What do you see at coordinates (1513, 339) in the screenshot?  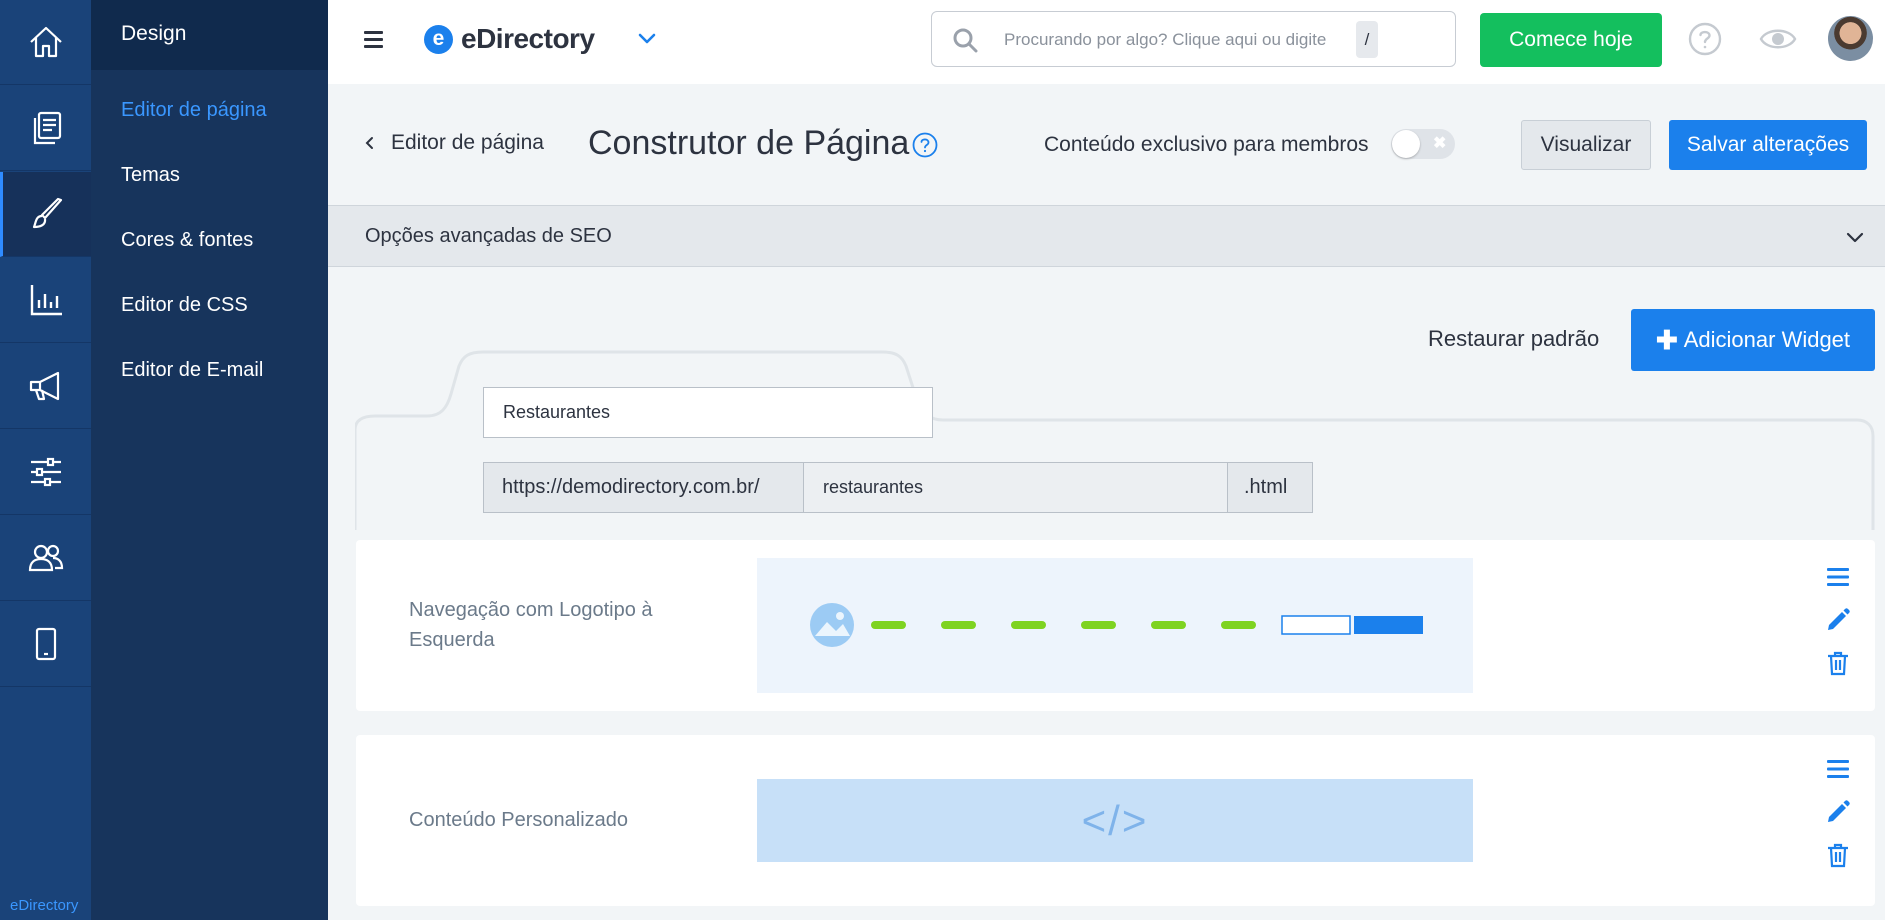 I see `restore-default-link: Restaurar padrão` at bounding box center [1513, 339].